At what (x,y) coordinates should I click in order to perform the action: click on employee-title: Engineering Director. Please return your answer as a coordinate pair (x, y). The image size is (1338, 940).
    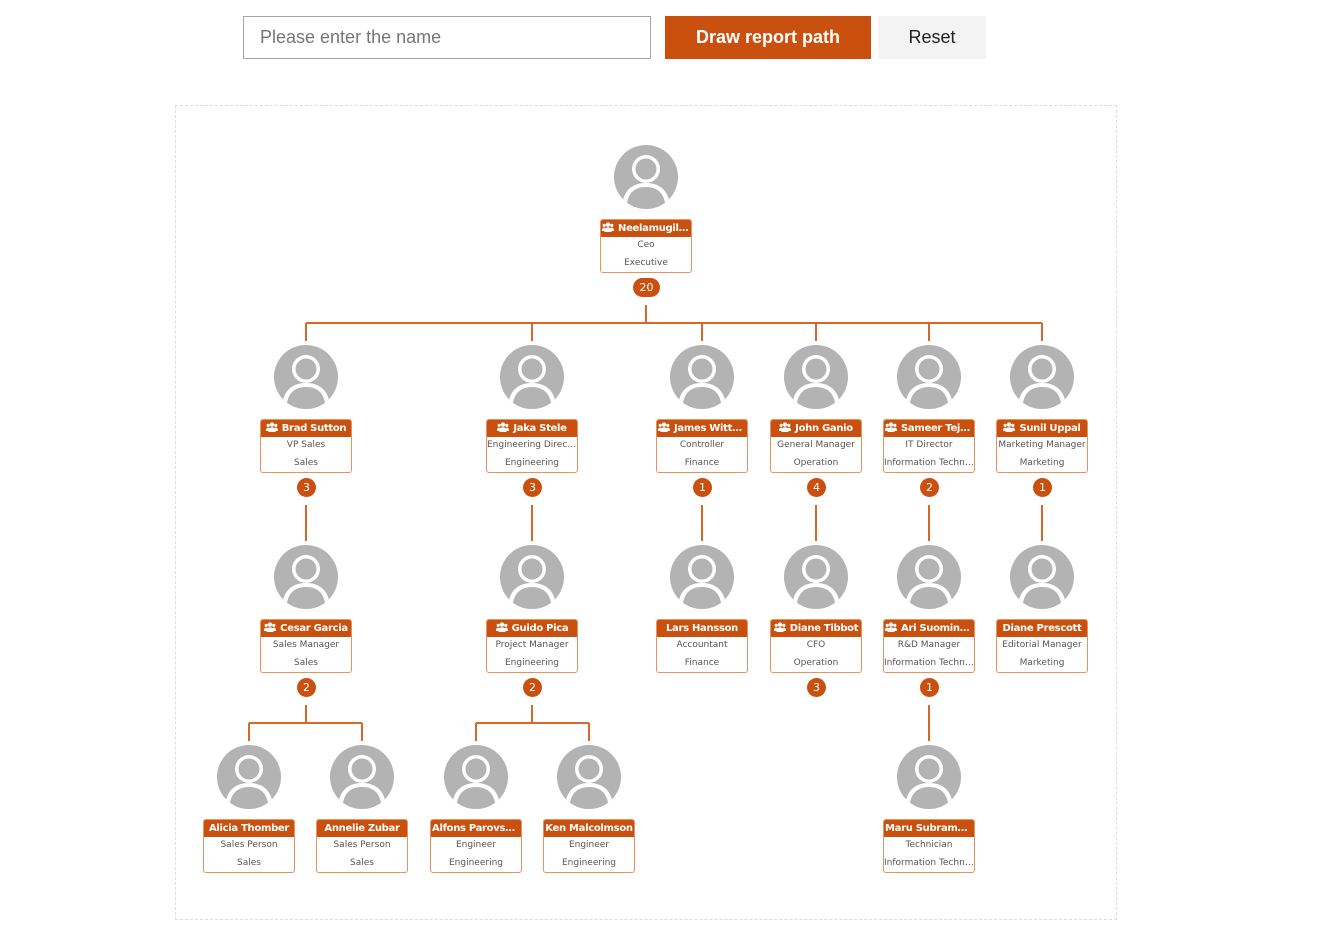
    Looking at the image, I should click on (532, 445).